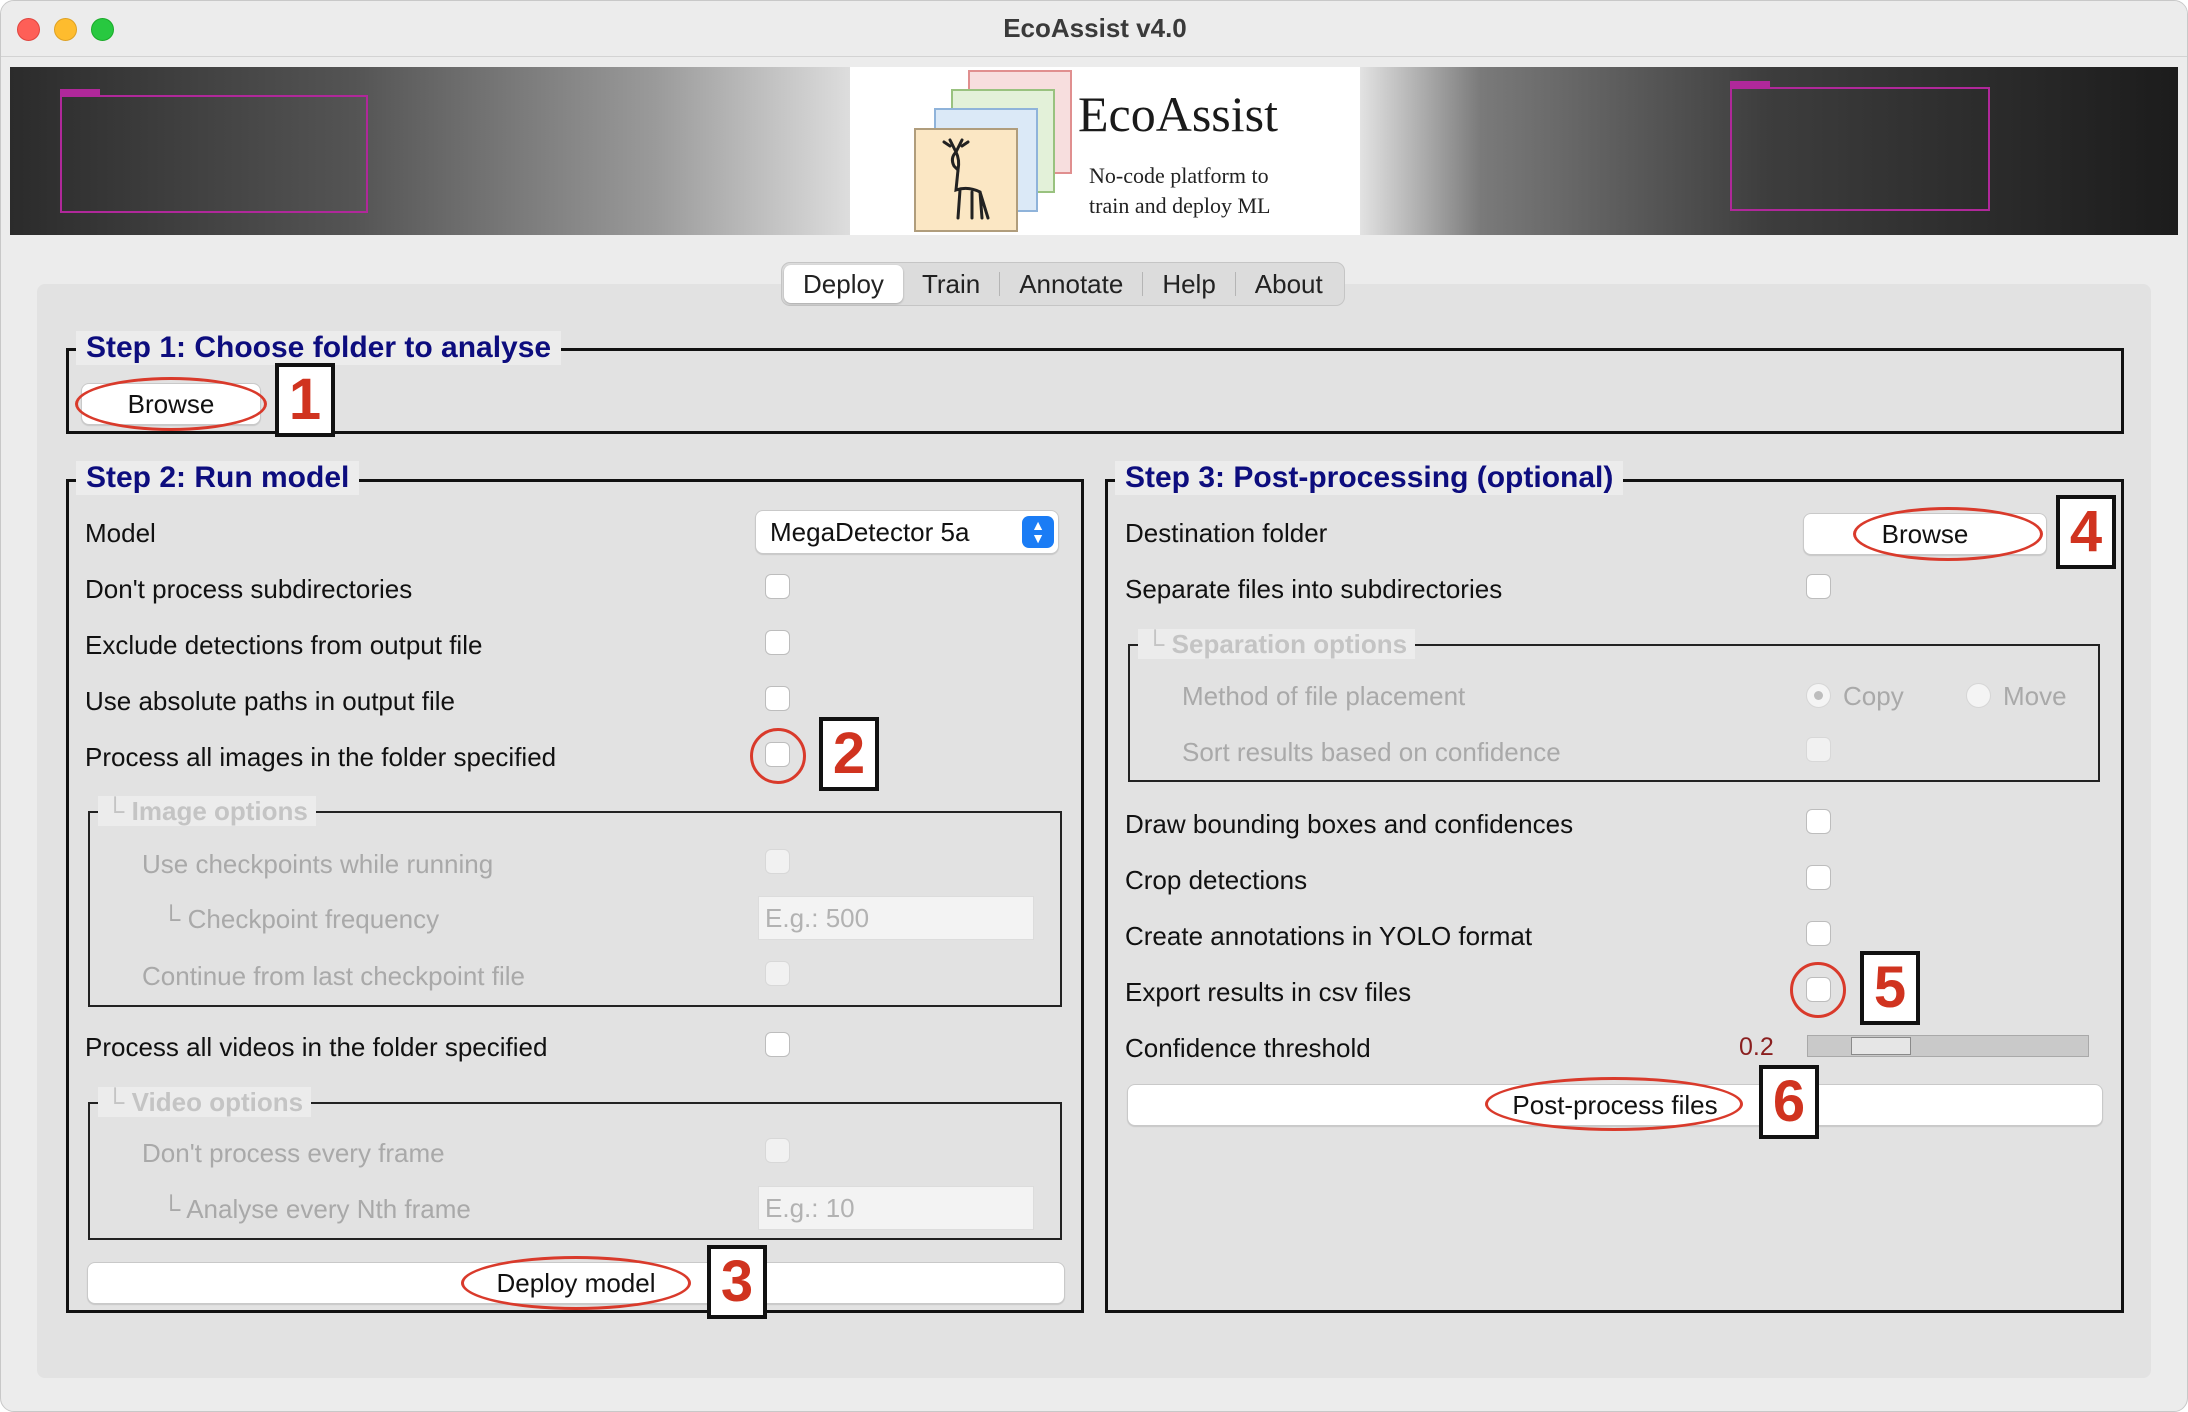 Image resolution: width=2188 pixels, height=1412 pixels. Describe the element at coordinates (1277, 644) in the screenshot. I see `separation-options-title: └ Separation options` at that location.